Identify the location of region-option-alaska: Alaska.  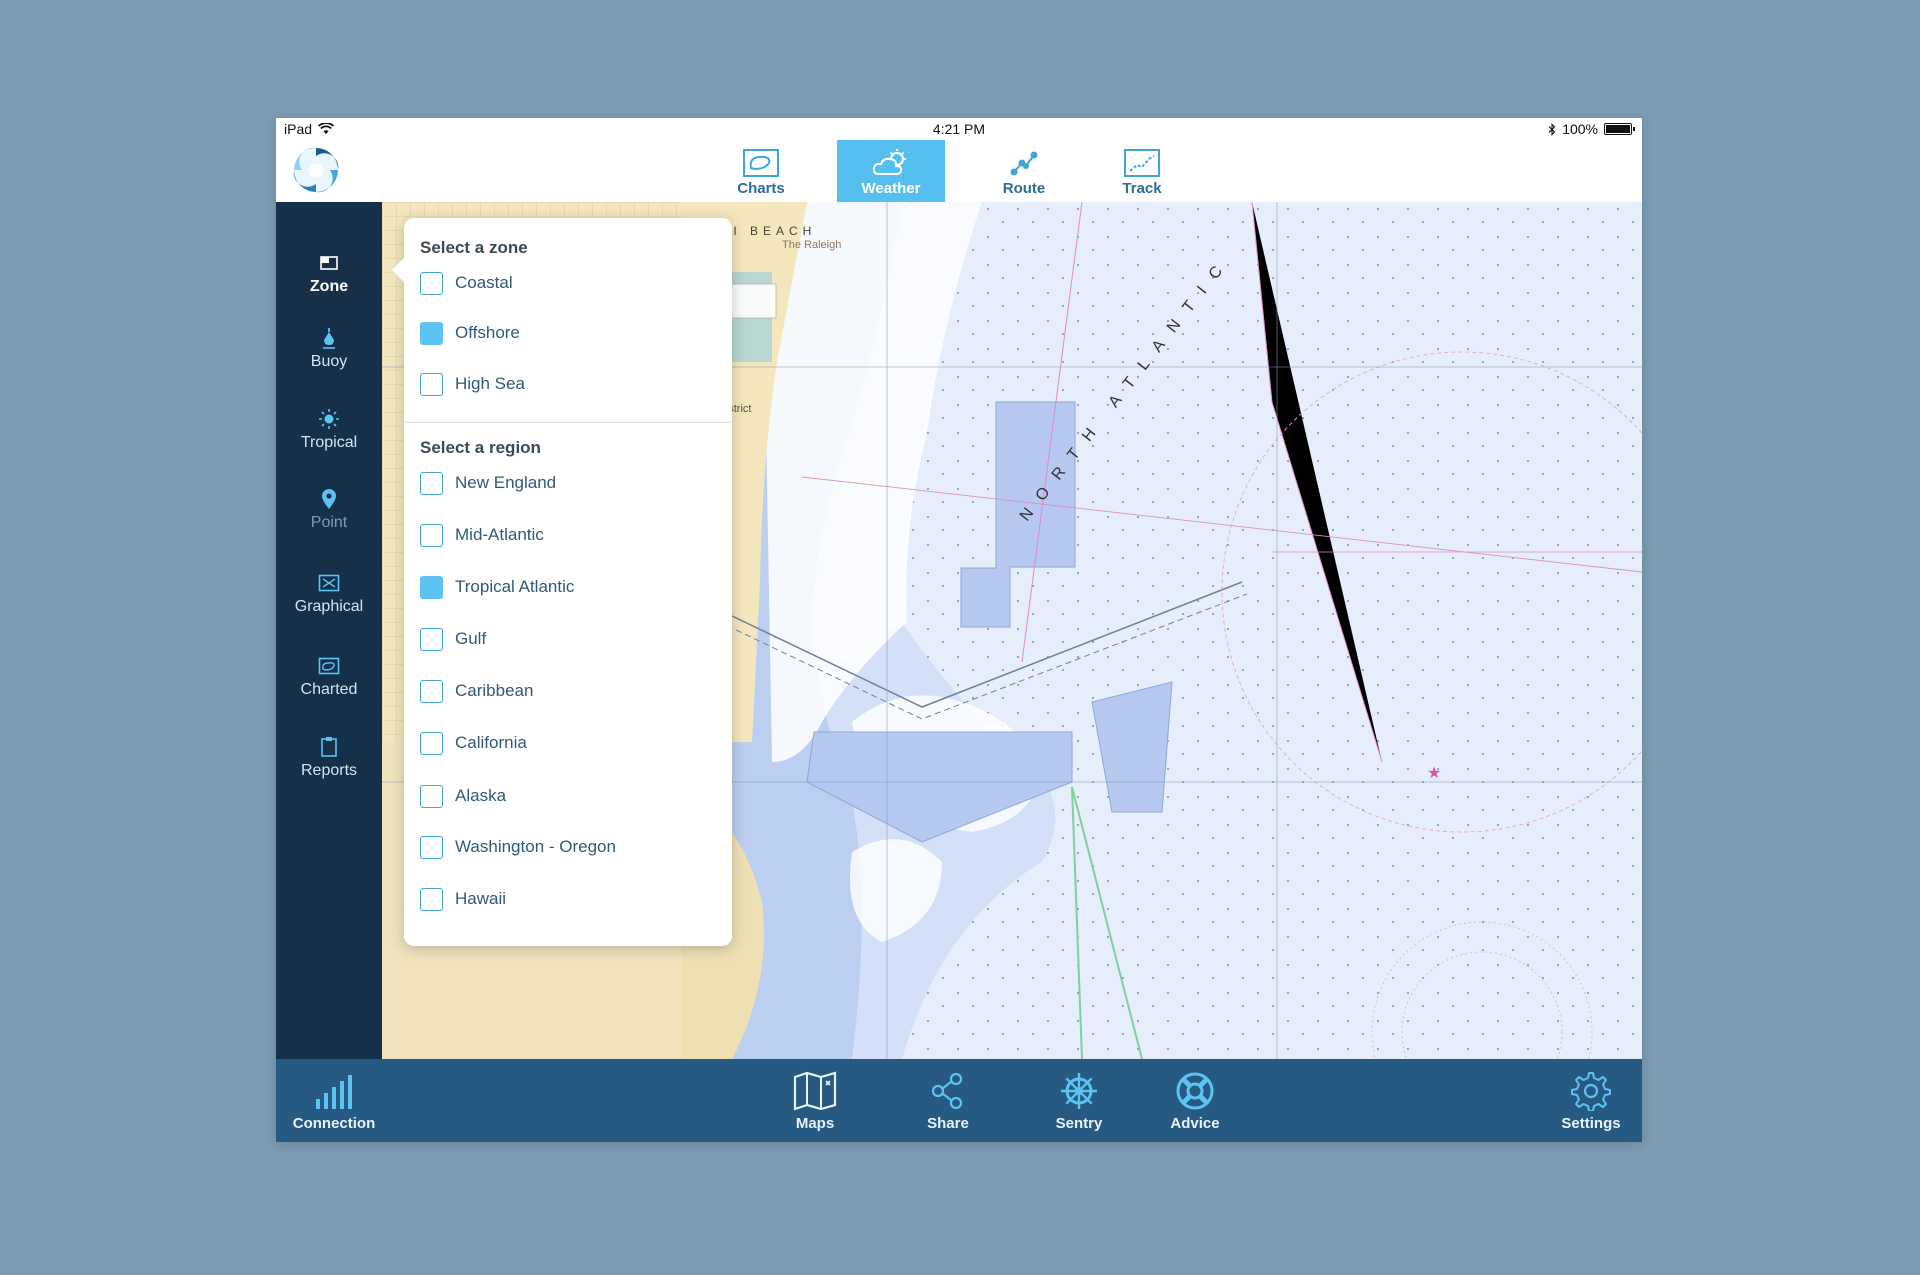
(570, 796).